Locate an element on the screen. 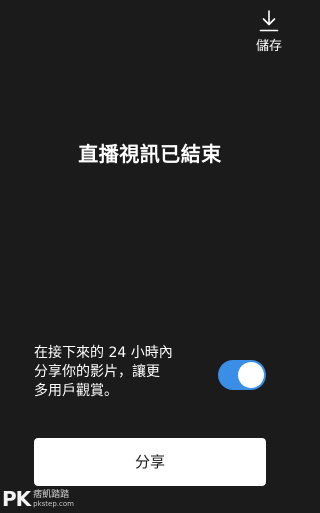 The image size is (320, 513). save-label: 儲存 is located at coordinates (268, 46).